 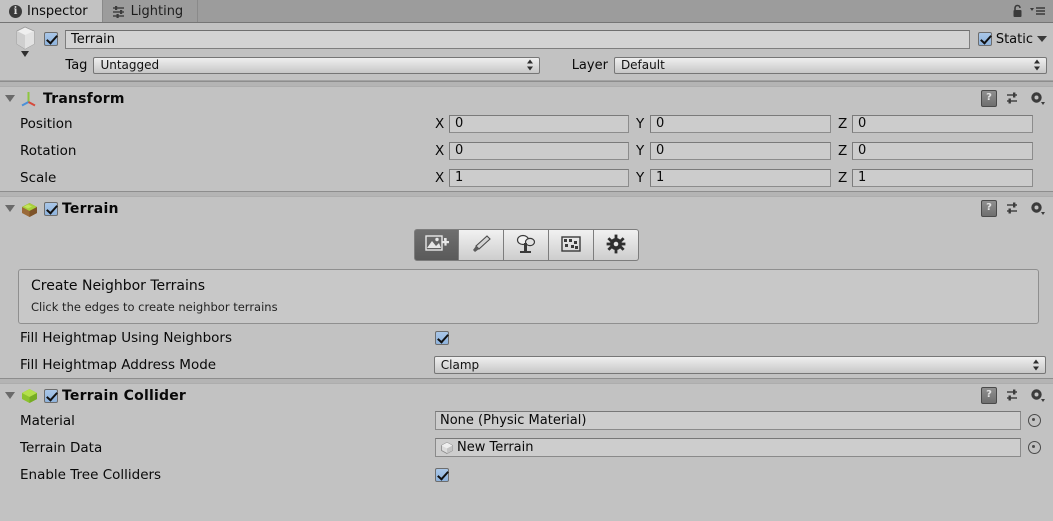 What do you see at coordinates (539, 150) in the screenshot?
I see `rotation-x-field: 0` at bounding box center [539, 150].